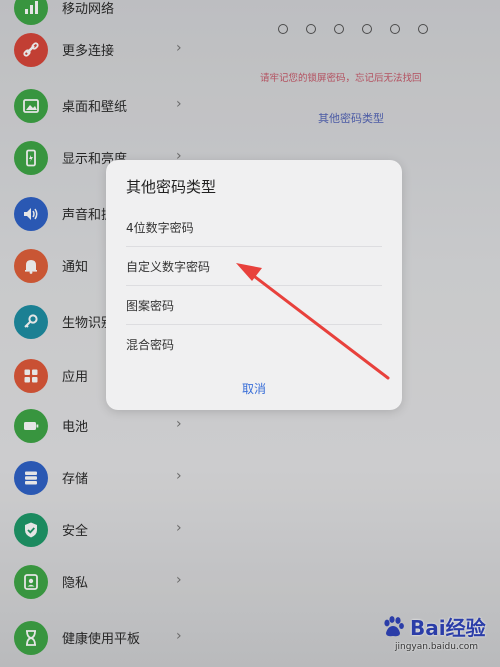 The width and height of the screenshot is (500, 667). I want to click on option-mixed-password: 混合密码, so click(254, 344).